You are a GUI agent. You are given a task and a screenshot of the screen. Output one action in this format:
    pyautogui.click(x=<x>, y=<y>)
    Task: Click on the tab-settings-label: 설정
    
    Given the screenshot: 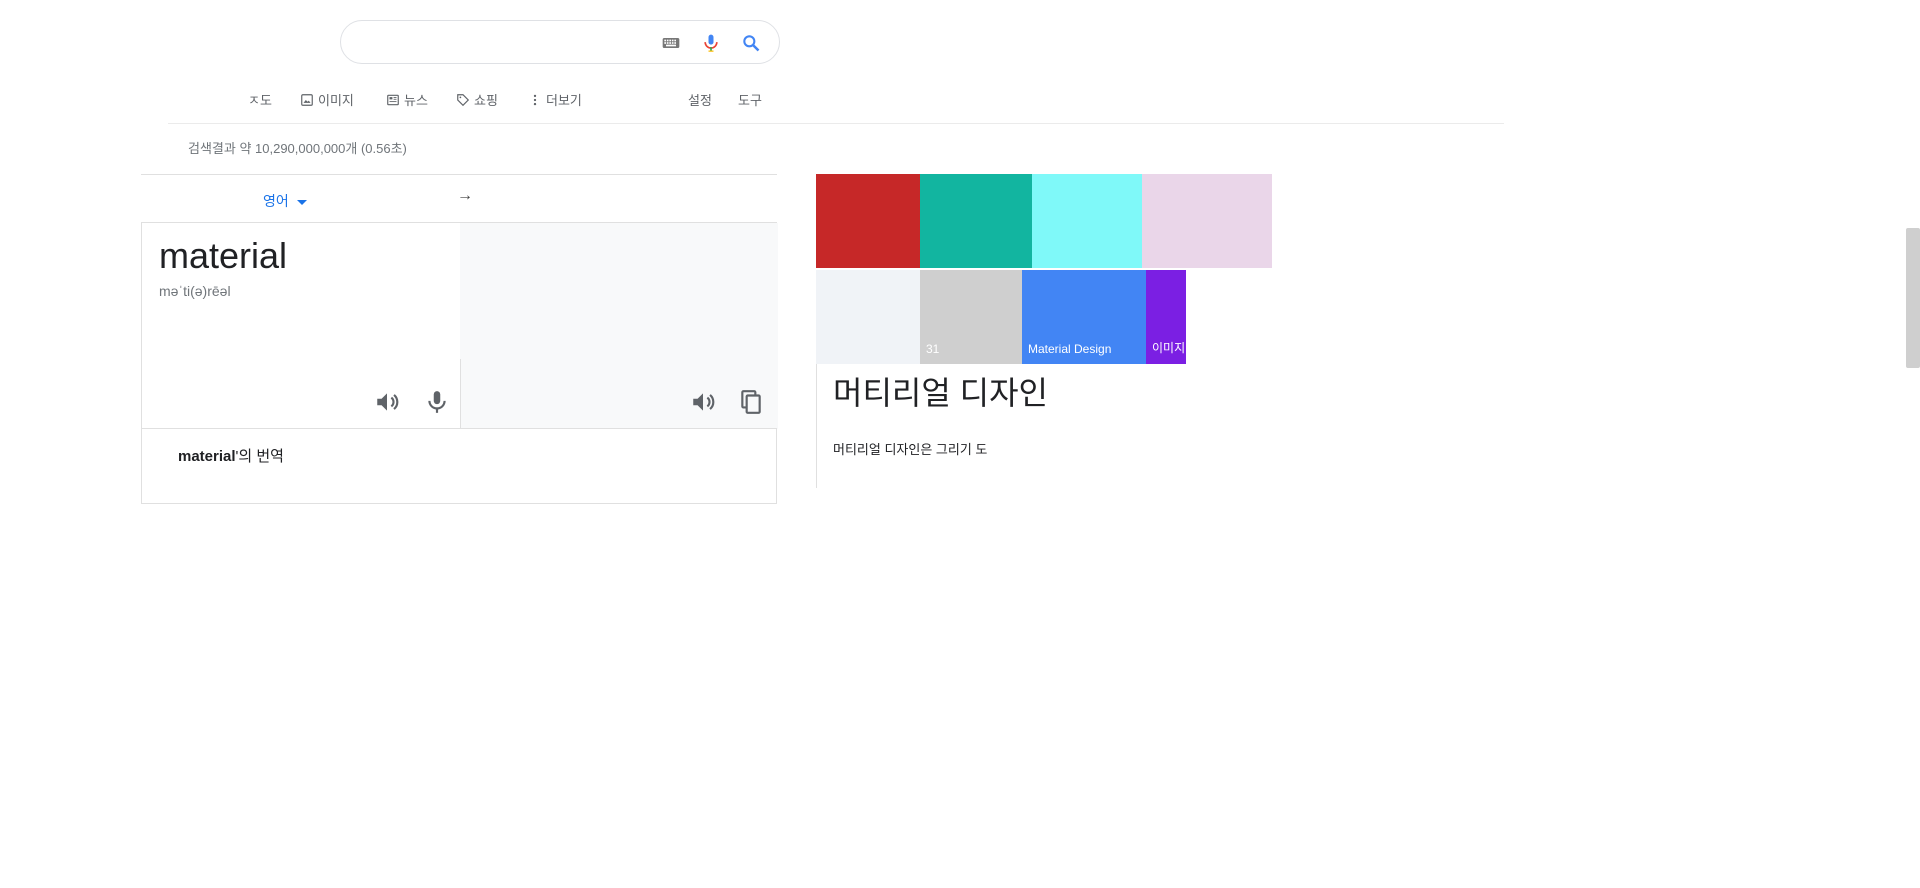 What is the action you would take?
    pyautogui.click(x=700, y=100)
    